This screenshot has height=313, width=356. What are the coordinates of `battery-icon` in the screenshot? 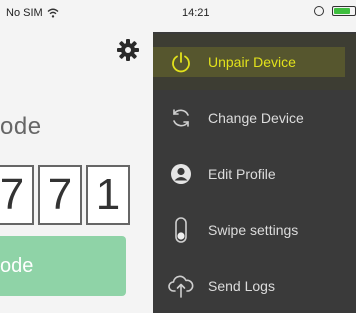 It's located at (344, 11).